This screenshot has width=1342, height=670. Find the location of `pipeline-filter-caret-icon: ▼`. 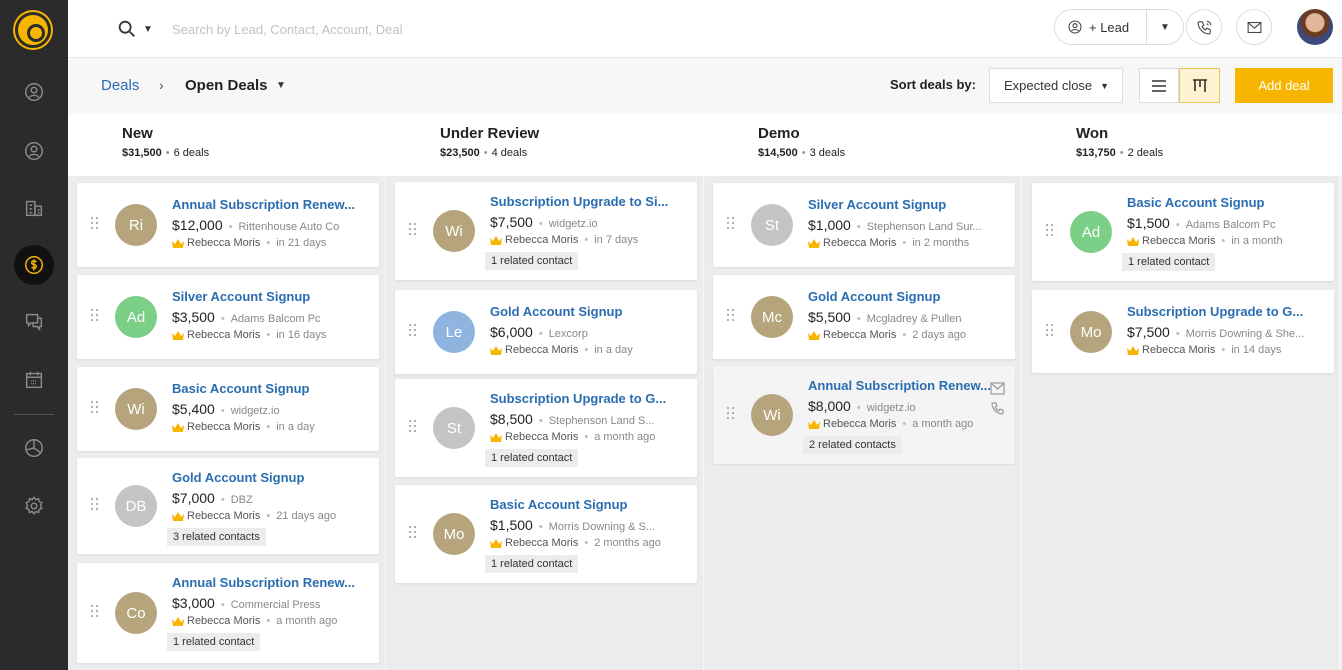

pipeline-filter-caret-icon: ▼ is located at coordinates (281, 85).